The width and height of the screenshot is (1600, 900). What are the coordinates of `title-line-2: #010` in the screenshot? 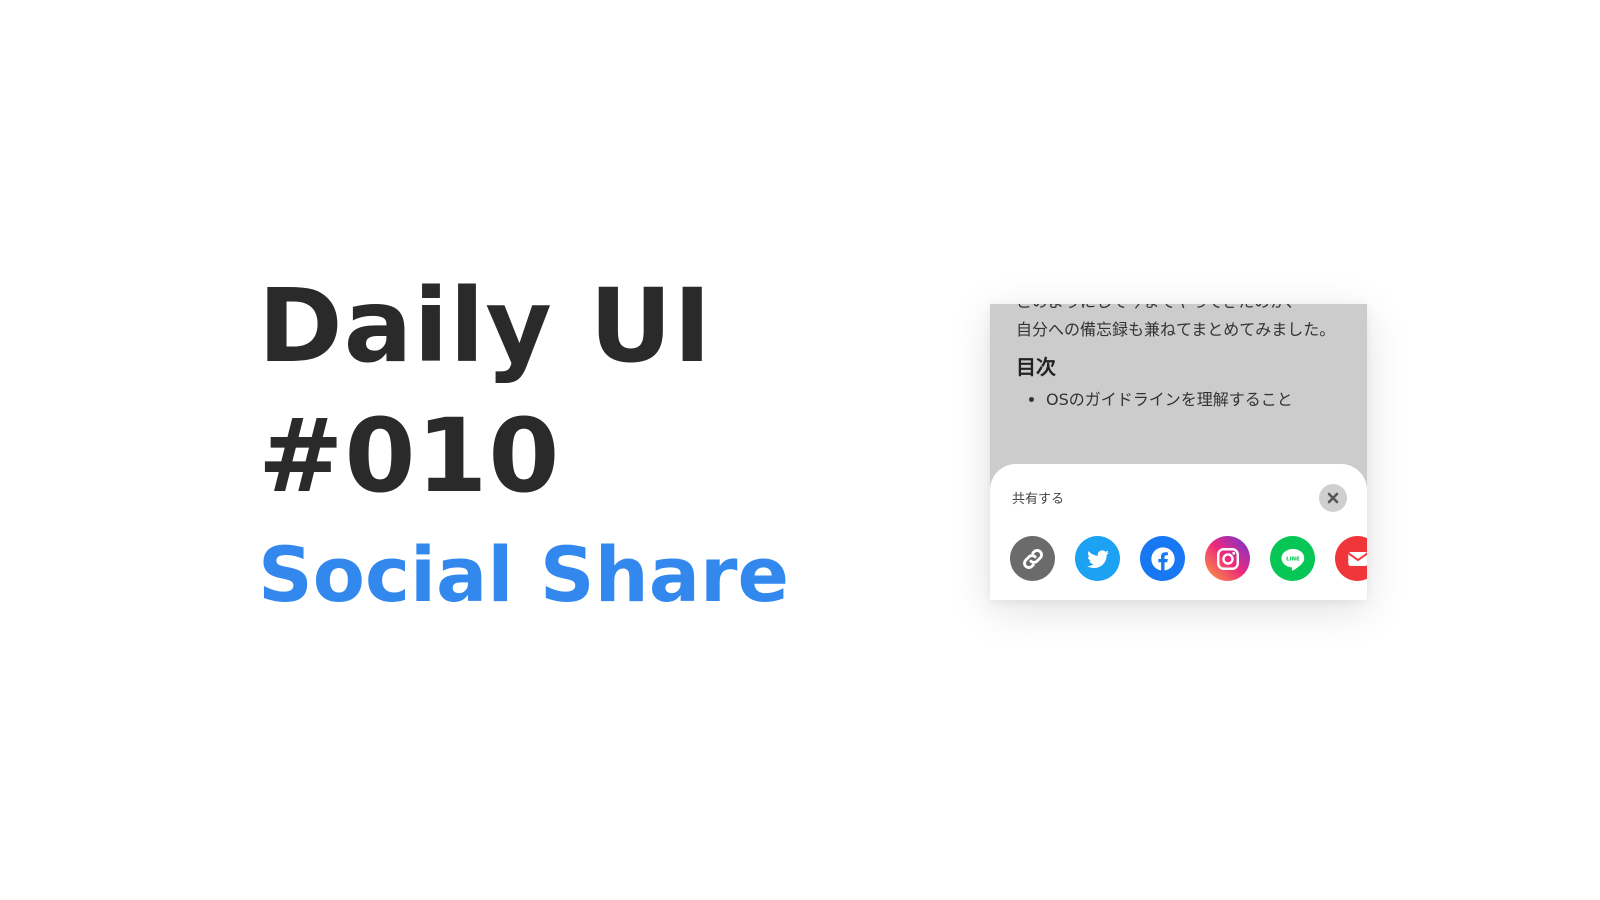 It's located at (409, 456).